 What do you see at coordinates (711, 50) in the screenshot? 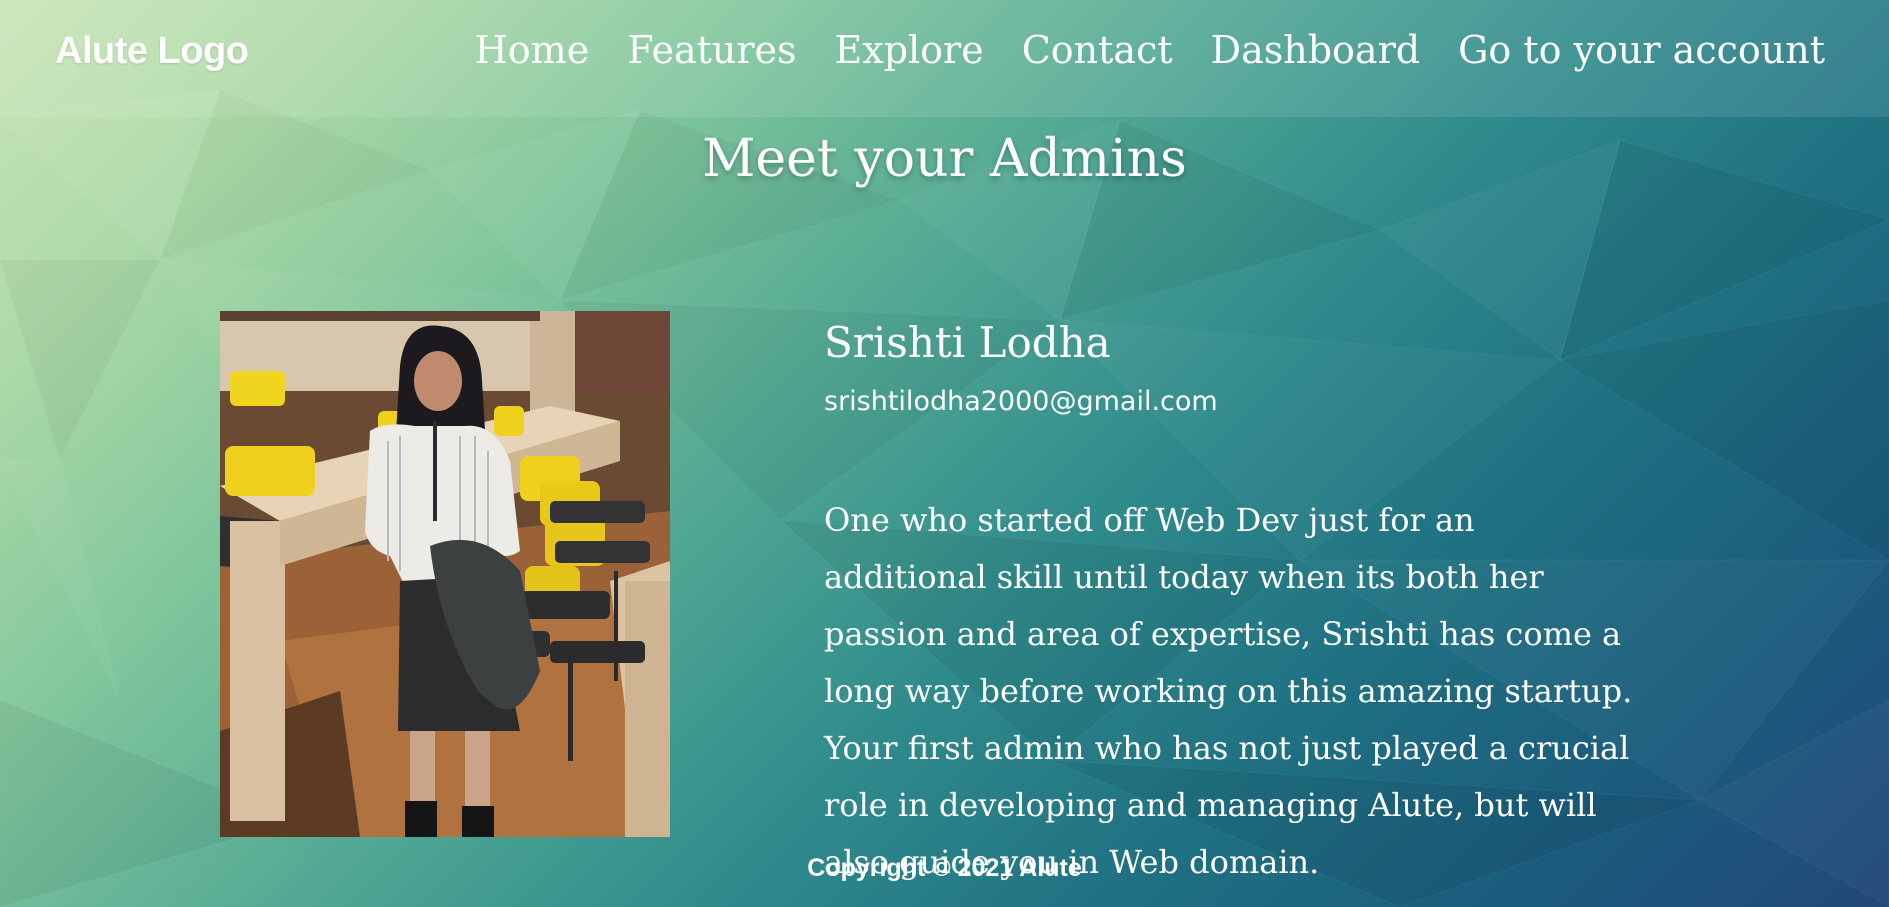
I see `nav-features-link: Features` at bounding box center [711, 50].